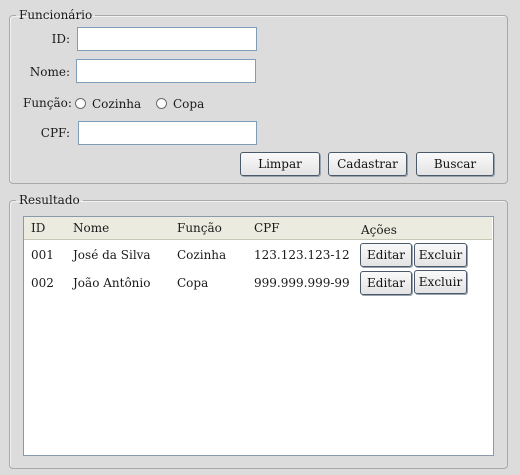 This screenshot has height=475, width=520. Describe the element at coordinates (47, 103) in the screenshot. I see `role-label: Função:` at that location.